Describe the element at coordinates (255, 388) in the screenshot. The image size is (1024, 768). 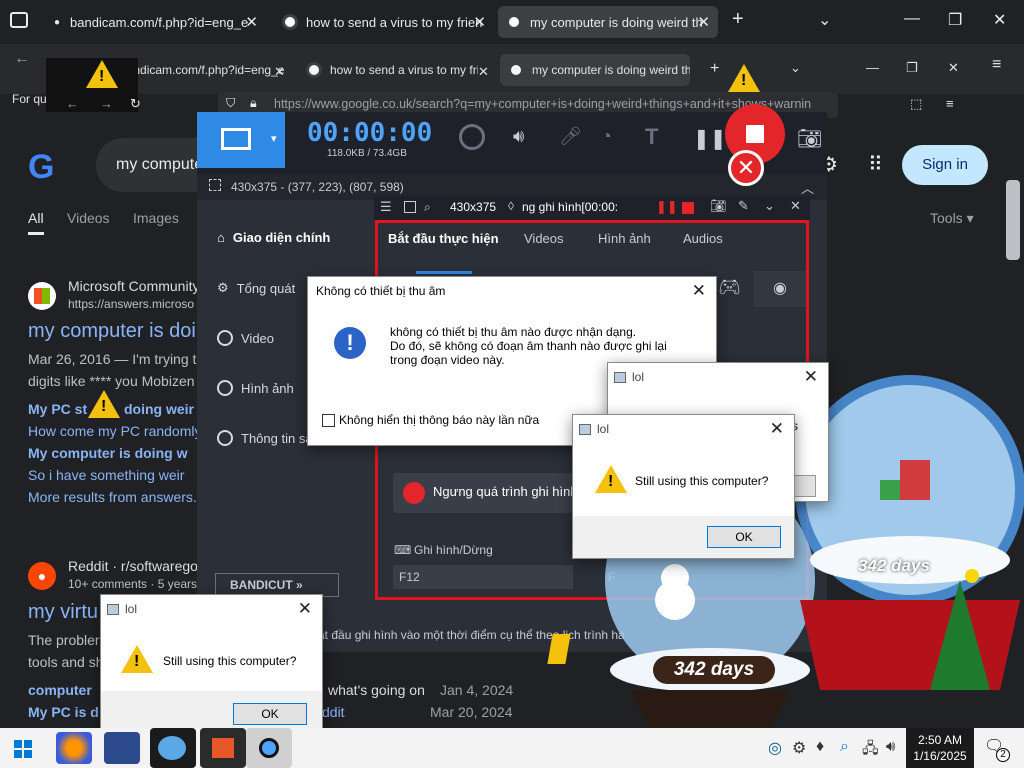
I see `sidebar-item-image: Hình ảnh` at that location.